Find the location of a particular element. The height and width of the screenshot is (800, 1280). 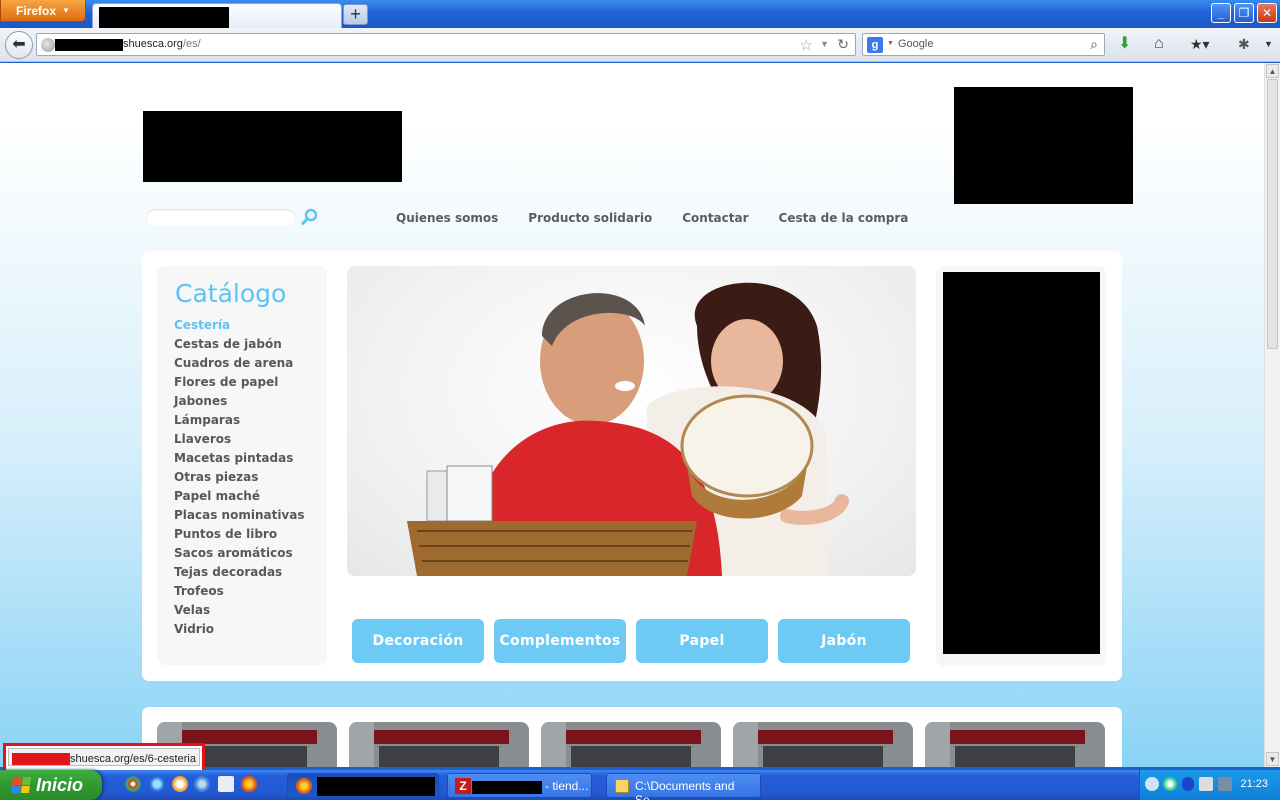

tray-app-icon is located at coordinates (1170, 784).